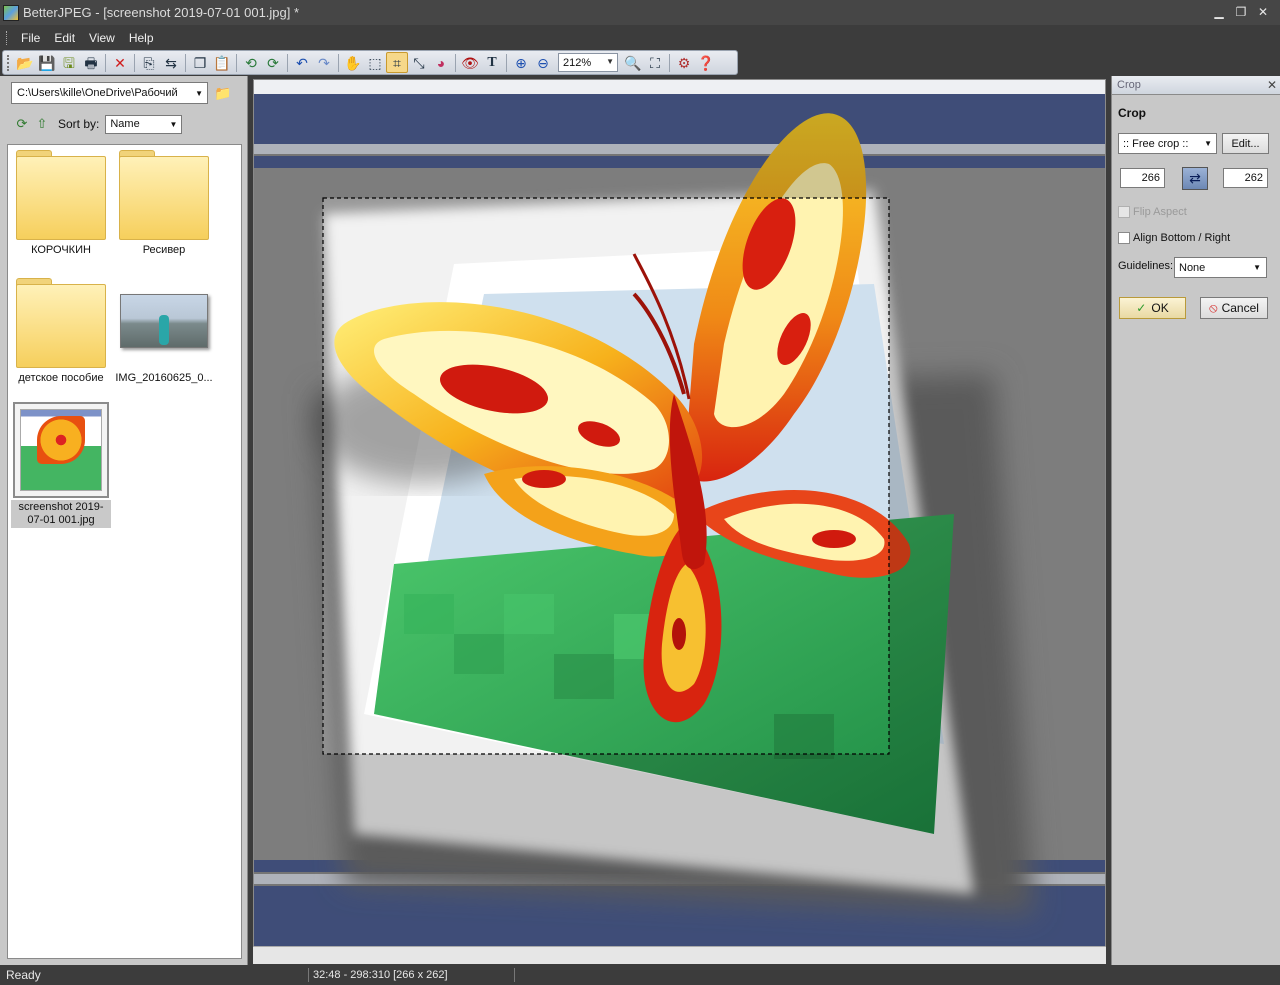 The width and height of the screenshot is (1280, 985). What do you see at coordinates (640, 38) in the screenshot?
I see `menu-bar: File Edit View Help` at bounding box center [640, 38].